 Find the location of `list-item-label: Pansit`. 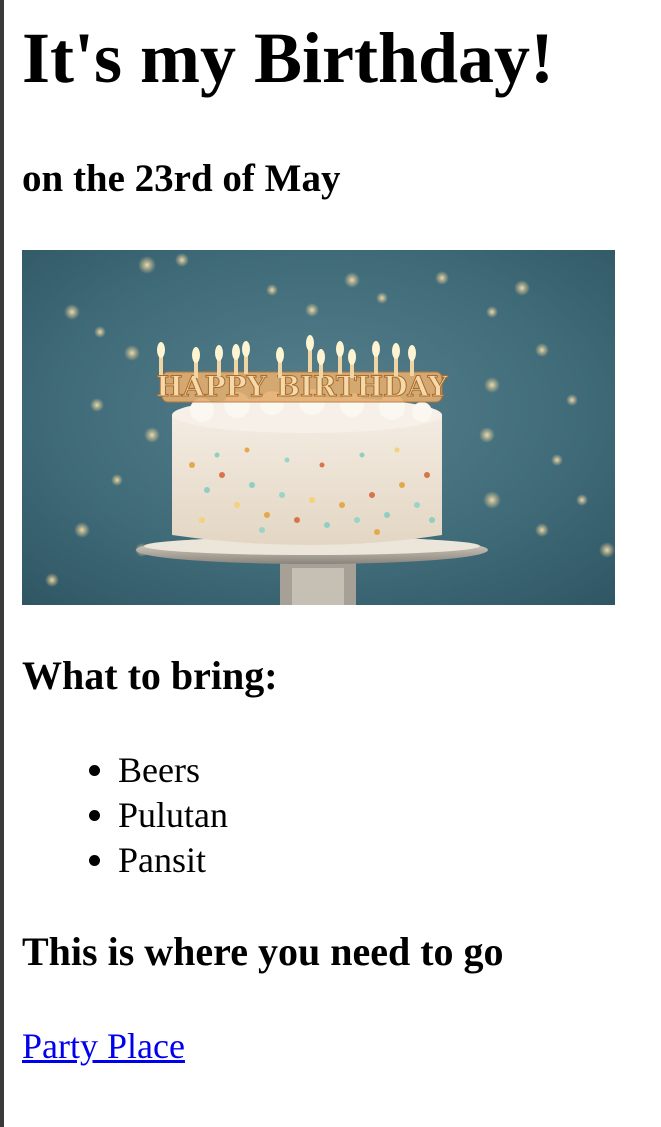

list-item-label: Pansit is located at coordinates (162, 860).